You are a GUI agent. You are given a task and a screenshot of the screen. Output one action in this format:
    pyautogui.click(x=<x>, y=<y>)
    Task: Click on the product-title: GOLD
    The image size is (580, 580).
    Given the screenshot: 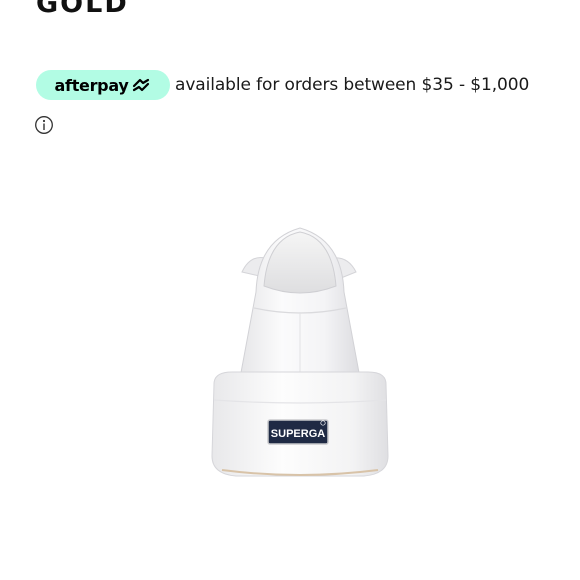 What is the action you would take?
    pyautogui.click(x=82, y=9)
    